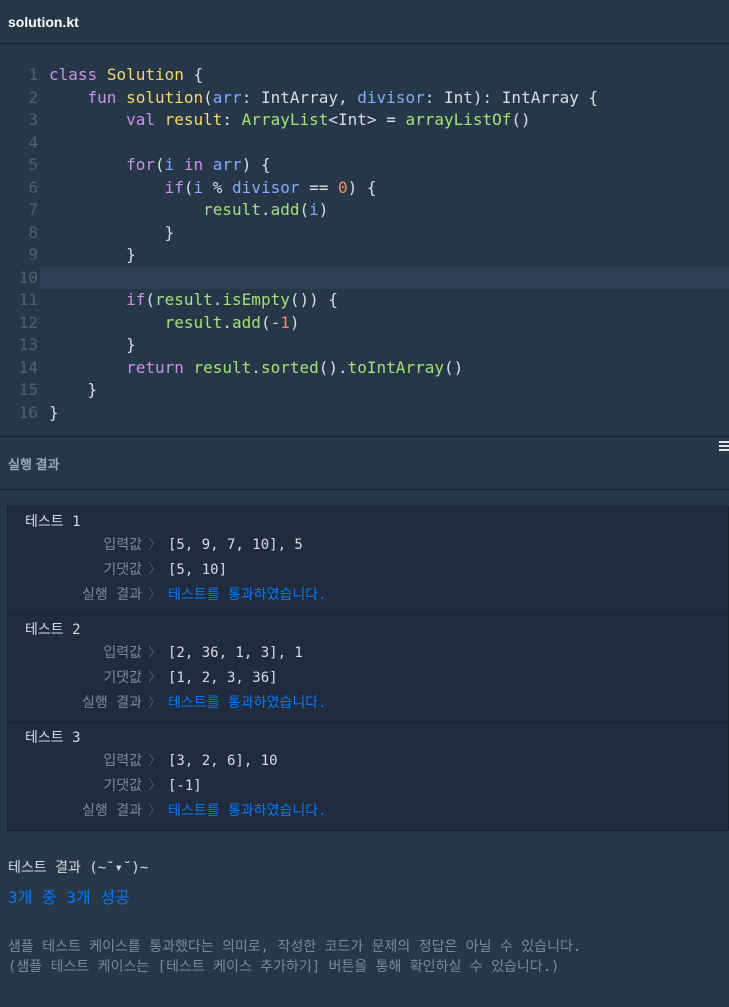 This screenshot has height=1007, width=729. Describe the element at coordinates (235, 545) in the screenshot. I see `input-value: [5, 9, 7, 10], 5` at that location.